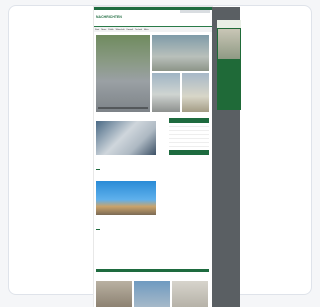 The height and width of the screenshot is (307, 320). I want to click on hero-section, so click(152, 73).